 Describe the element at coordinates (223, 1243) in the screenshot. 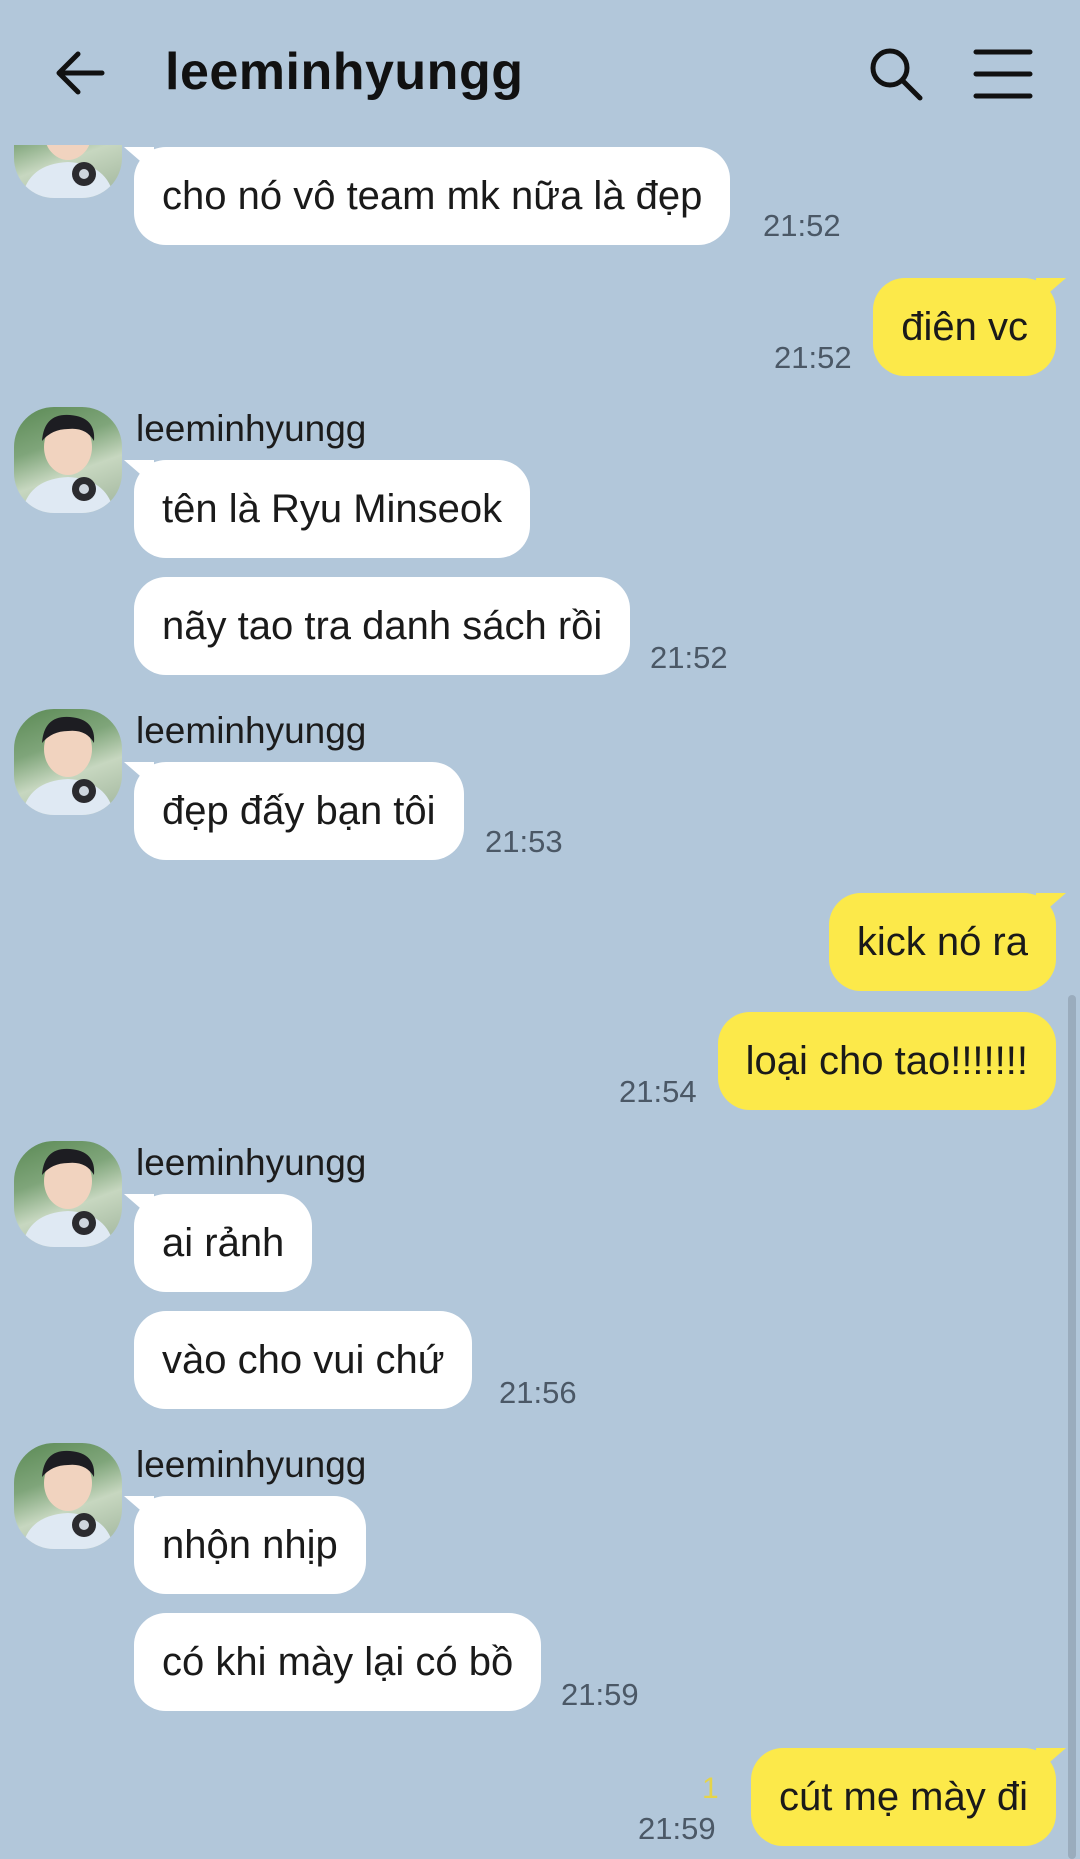

I see `message-bubble: ai rảnh` at that location.